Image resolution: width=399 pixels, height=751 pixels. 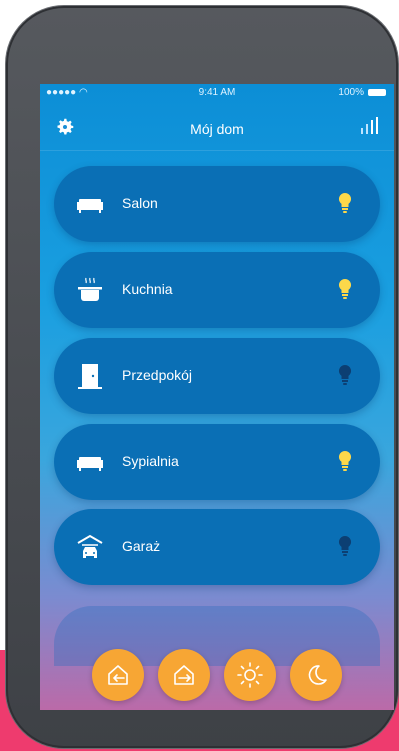 What do you see at coordinates (217, 462) in the screenshot?
I see `room-card-sypialnia: Sypialnia` at bounding box center [217, 462].